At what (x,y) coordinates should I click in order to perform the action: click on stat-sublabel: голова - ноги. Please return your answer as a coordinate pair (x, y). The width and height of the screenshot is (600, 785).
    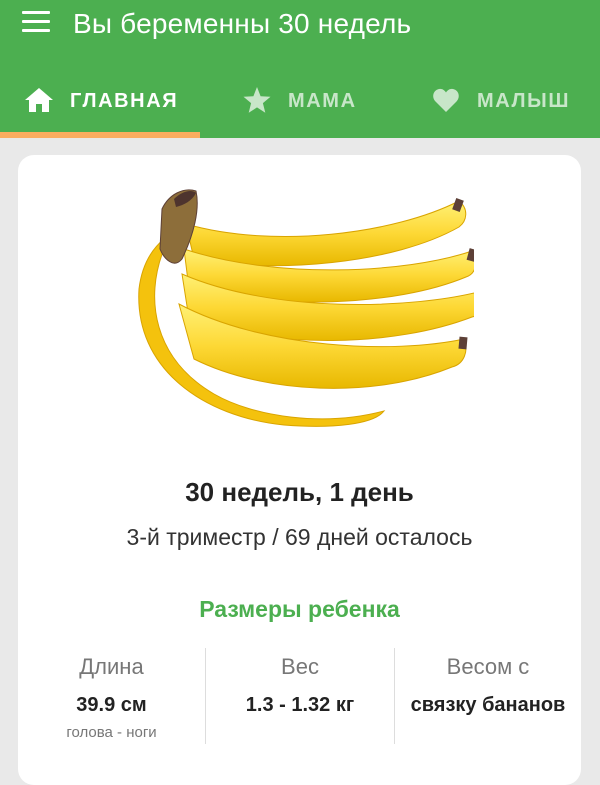
    Looking at the image, I should click on (111, 732).